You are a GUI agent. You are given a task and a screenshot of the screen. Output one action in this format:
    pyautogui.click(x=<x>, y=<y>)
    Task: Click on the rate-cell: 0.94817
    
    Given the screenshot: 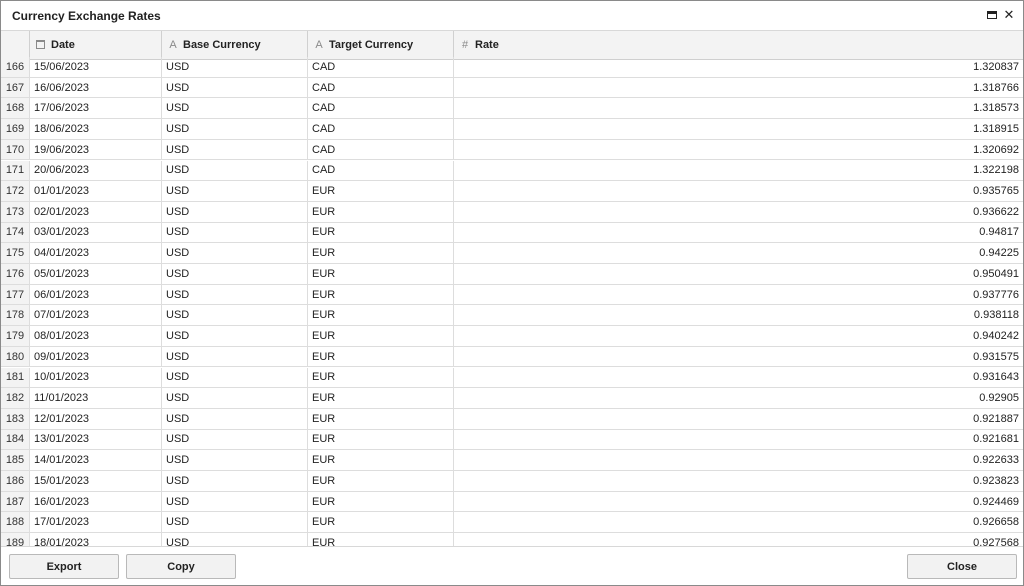 What is the action you would take?
    pyautogui.click(x=738, y=233)
    